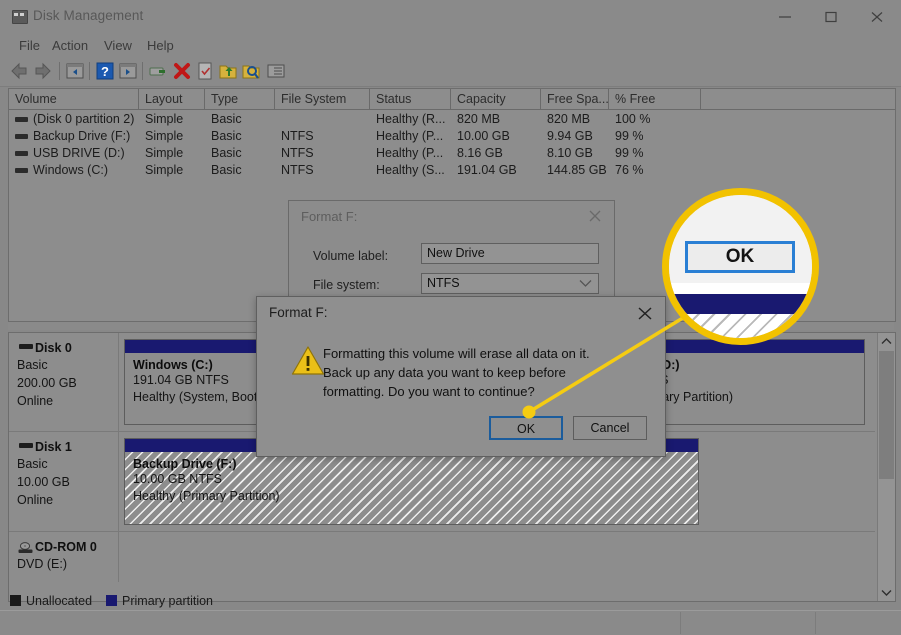 This screenshot has height=635, width=901. Describe the element at coordinates (450, 45) in the screenshot. I see `menu-bar: File Action View Help` at that location.